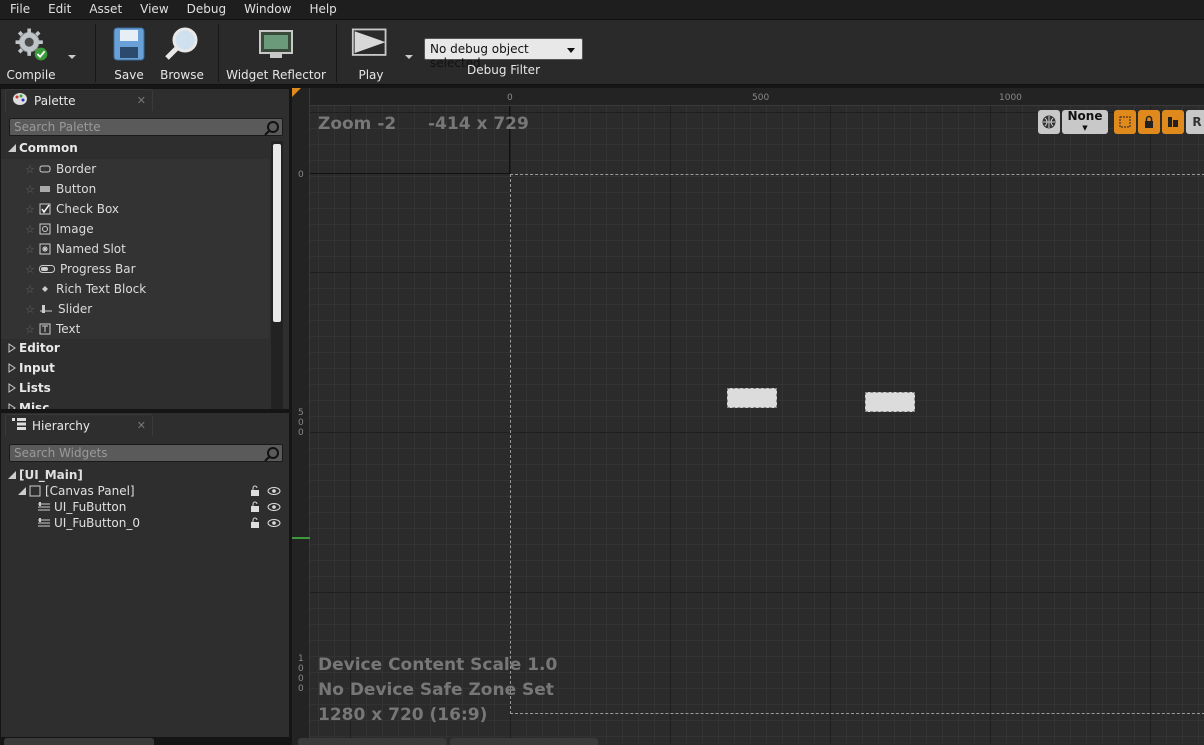 This screenshot has width=1204, height=745. I want to click on menu-help: Help, so click(321, 9).